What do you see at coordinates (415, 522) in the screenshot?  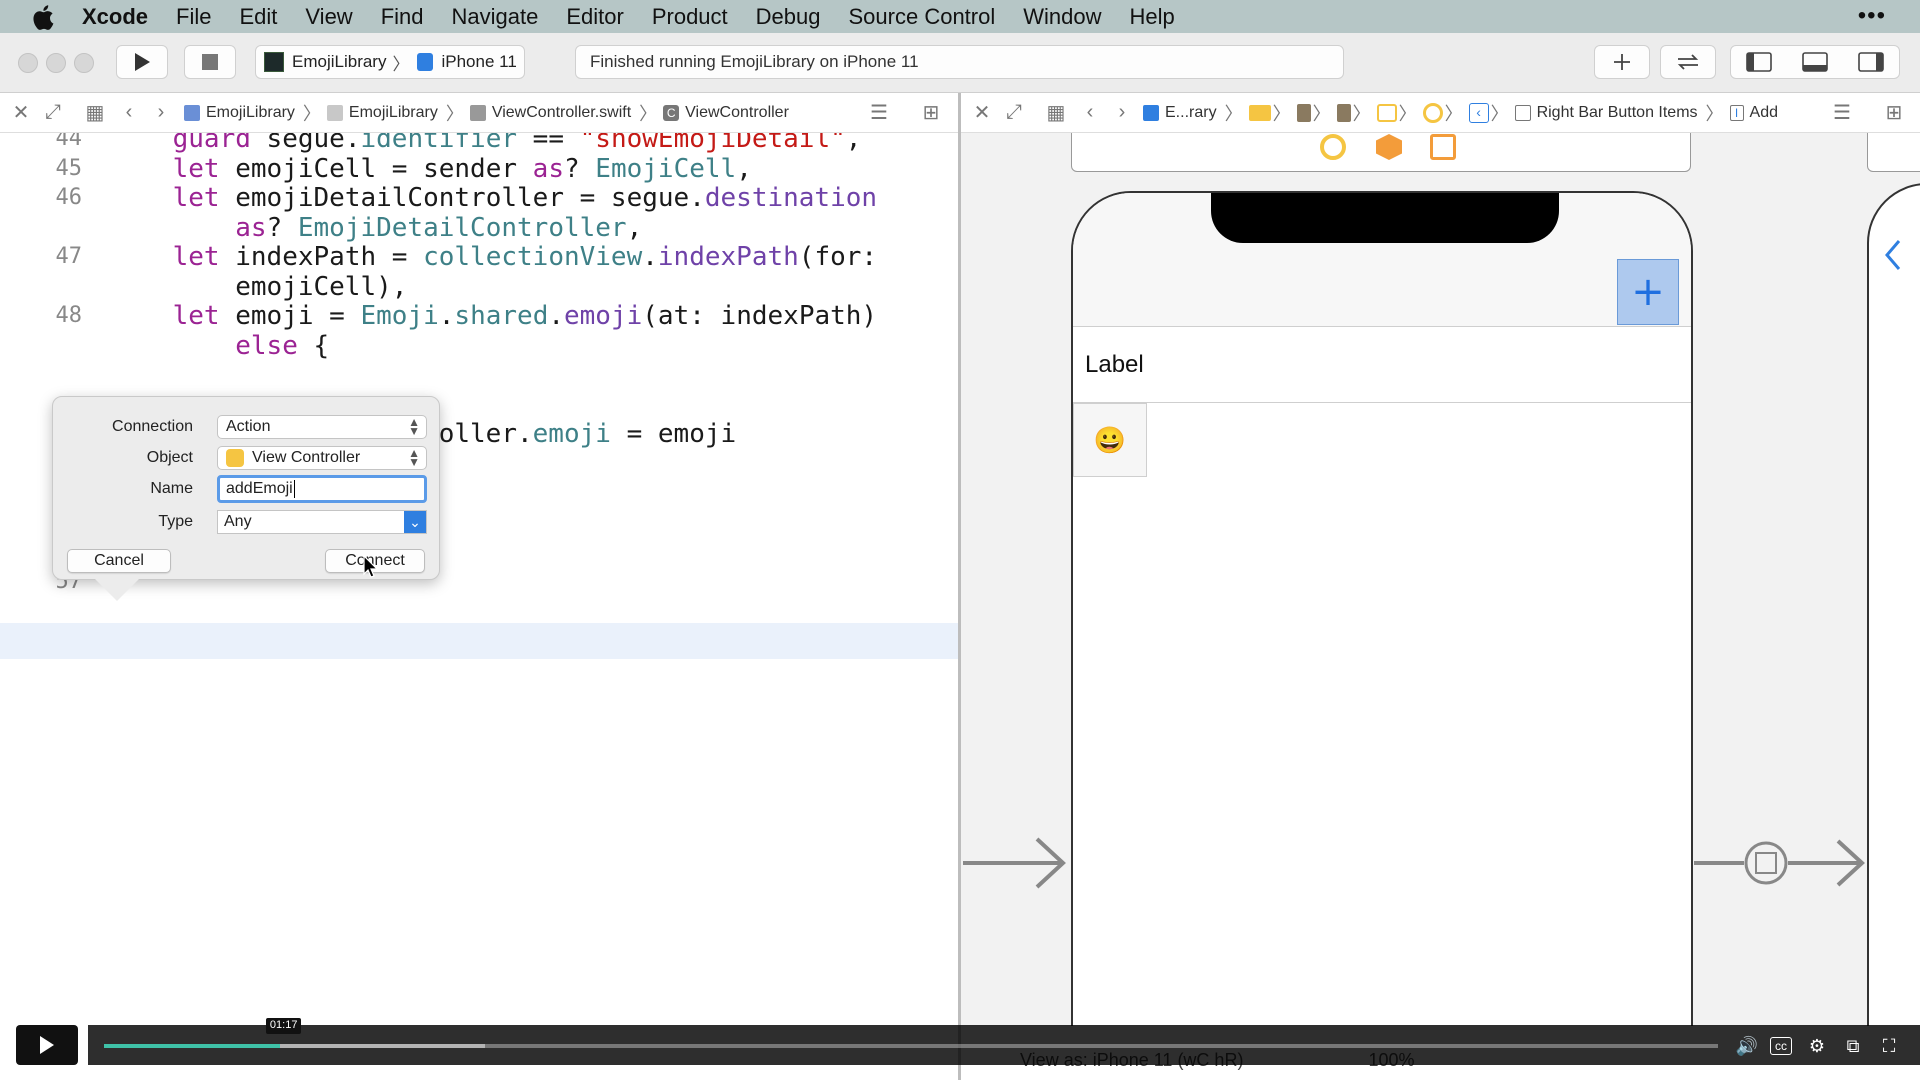 I see `chevron-down-icon: ⌄` at bounding box center [415, 522].